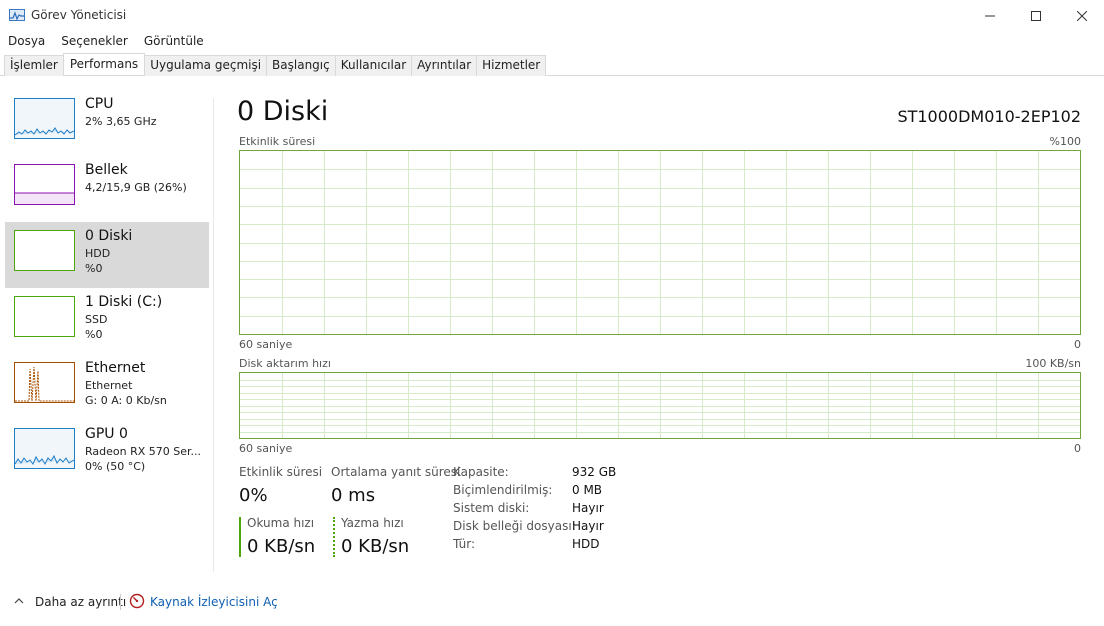 The width and height of the screenshot is (1104, 626). I want to click on sidebar-item-detail: Ethernet, so click(109, 385).